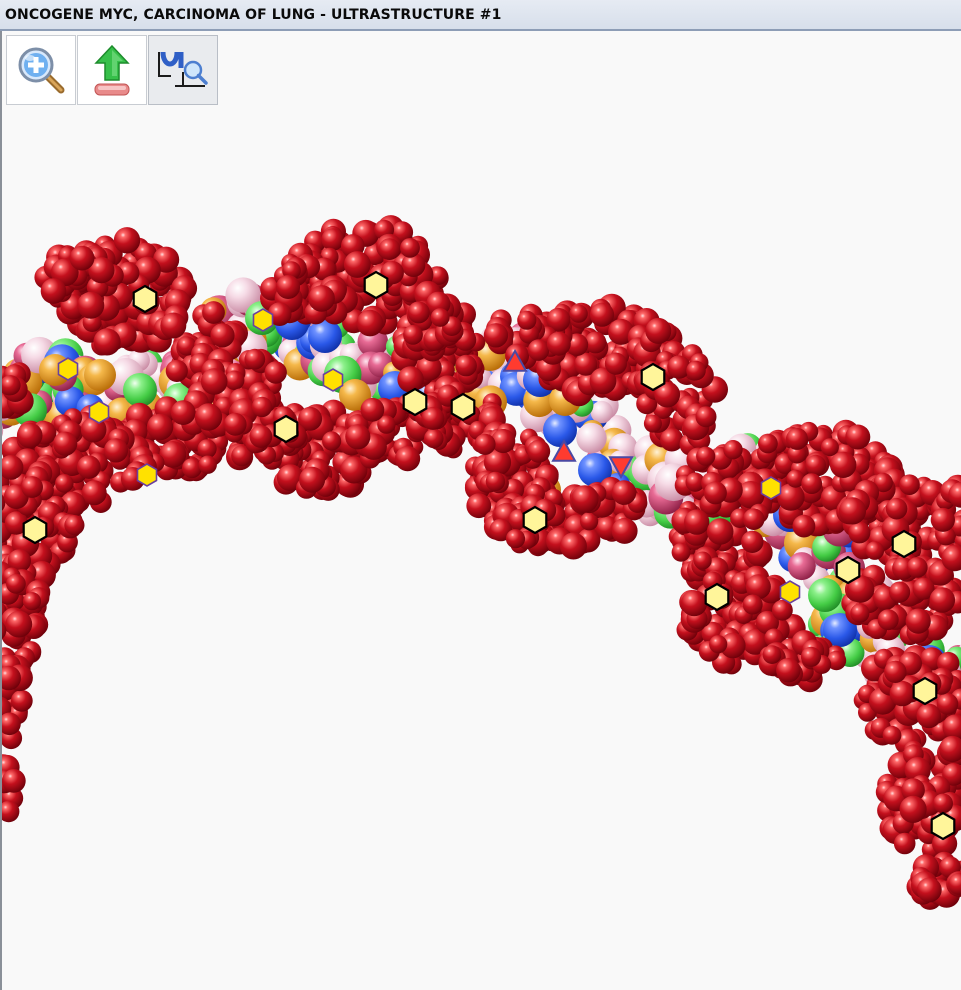 The image size is (961, 990). I want to click on magnifier-plus-icon, so click(41, 70).